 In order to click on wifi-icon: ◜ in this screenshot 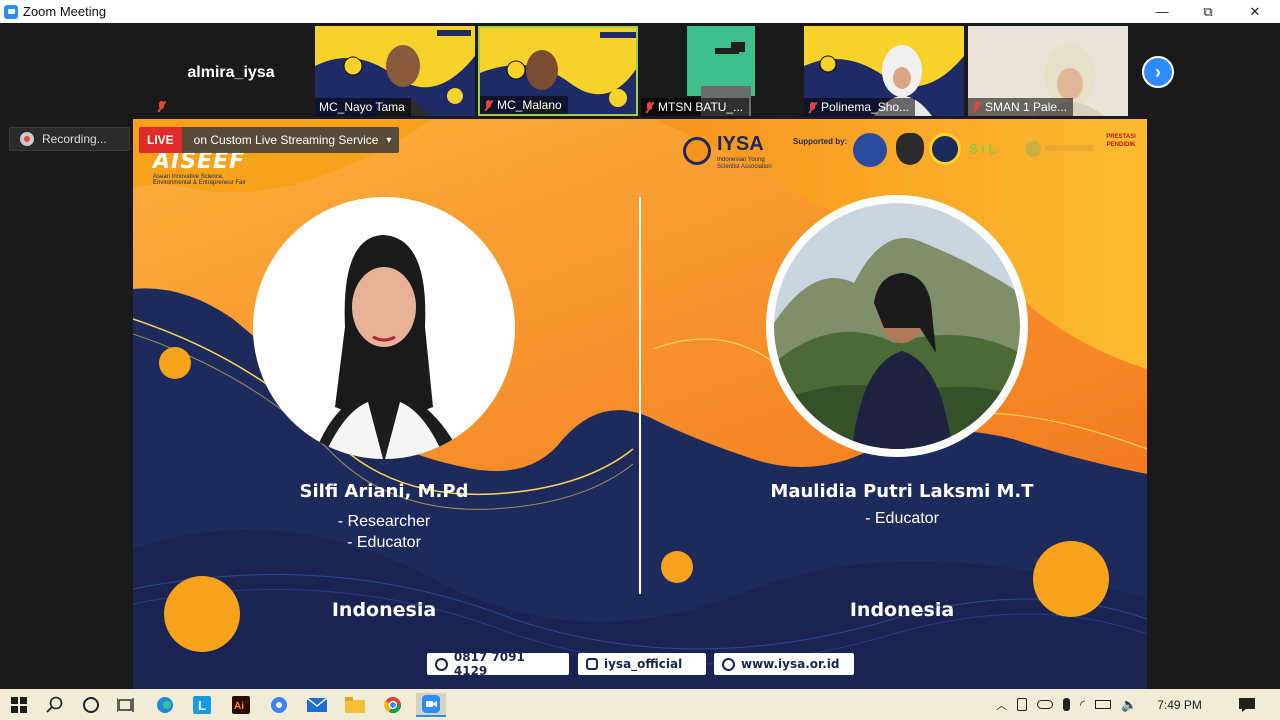, I will do `click(1082, 705)`.